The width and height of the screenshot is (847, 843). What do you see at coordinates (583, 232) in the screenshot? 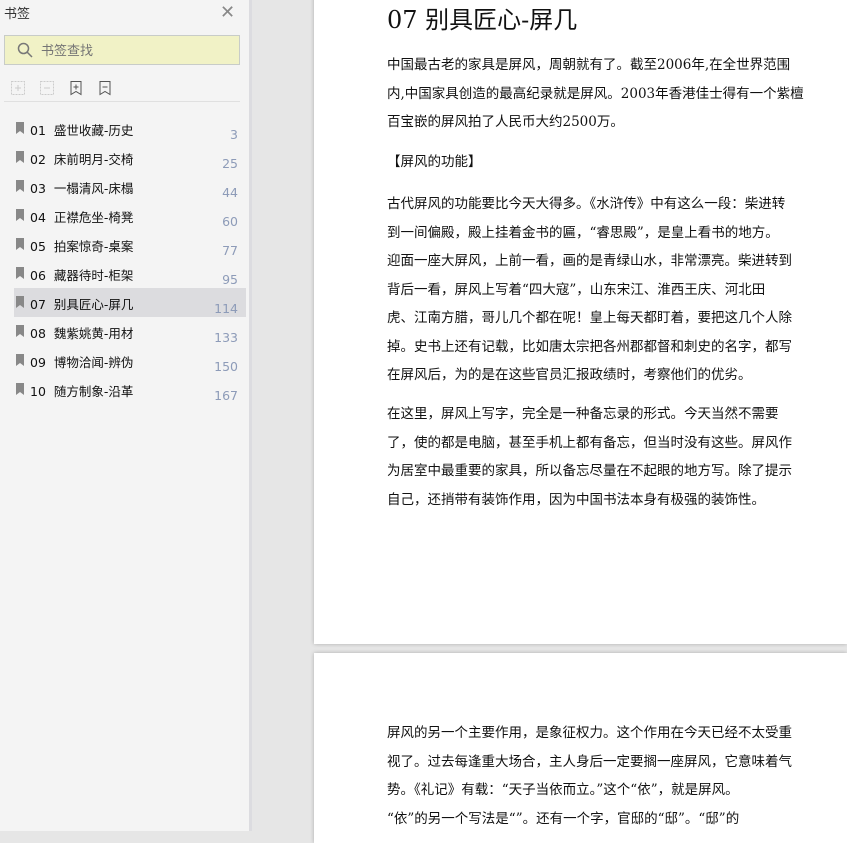
I see `text-line: 到一间偏殿，殿上挂着金书的匾，“睿思殿”，是皇上看书的地方。` at bounding box center [583, 232].